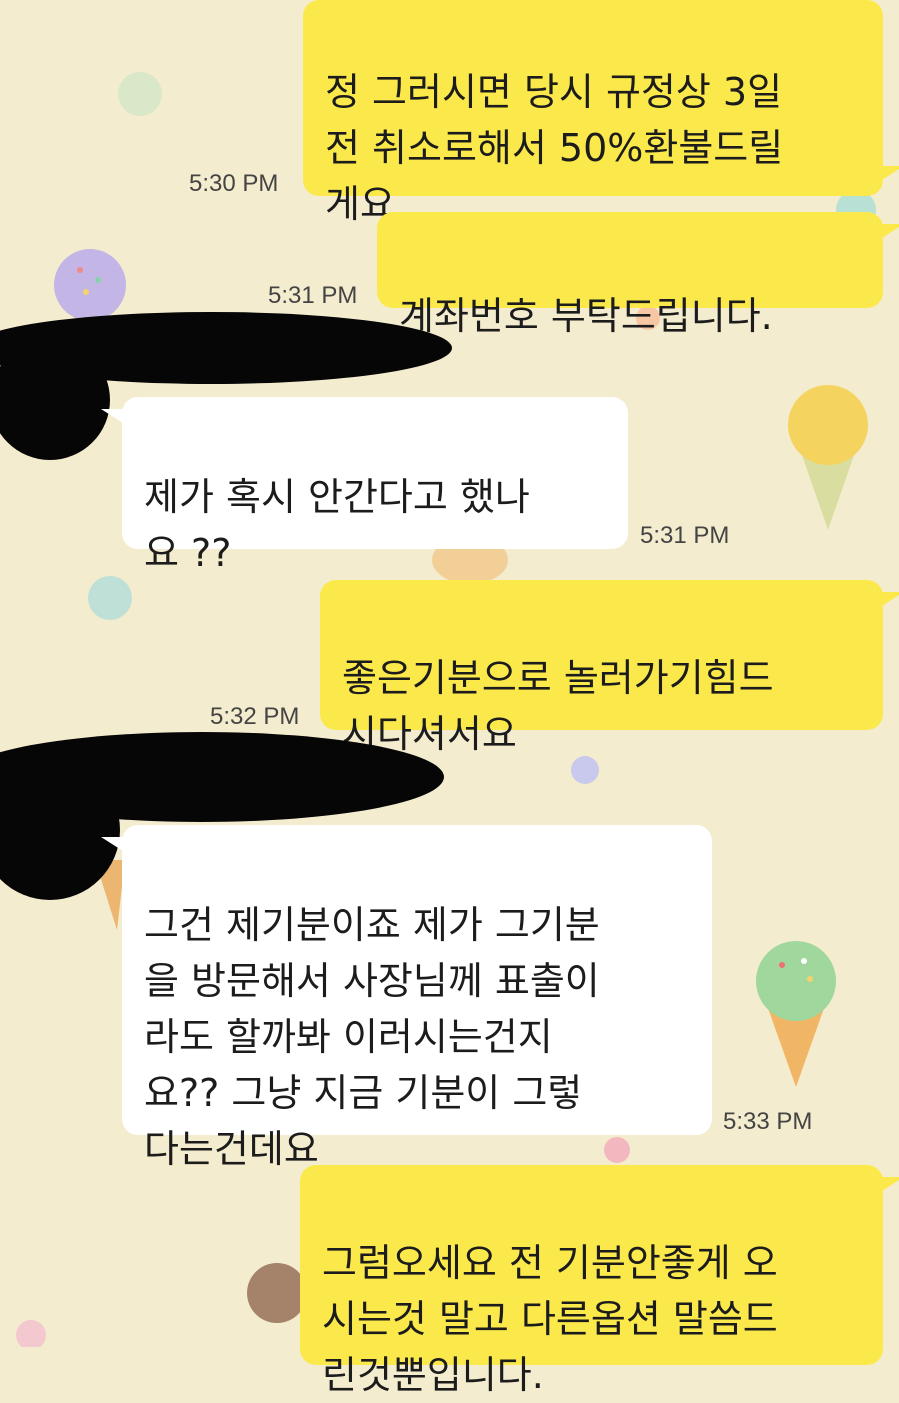 The height and width of the screenshot is (1403, 899). Describe the element at coordinates (601, 668) in the screenshot. I see `my-message-bubble: 좋은기분으로 놀러가기힘드 시다셔서요` at that location.